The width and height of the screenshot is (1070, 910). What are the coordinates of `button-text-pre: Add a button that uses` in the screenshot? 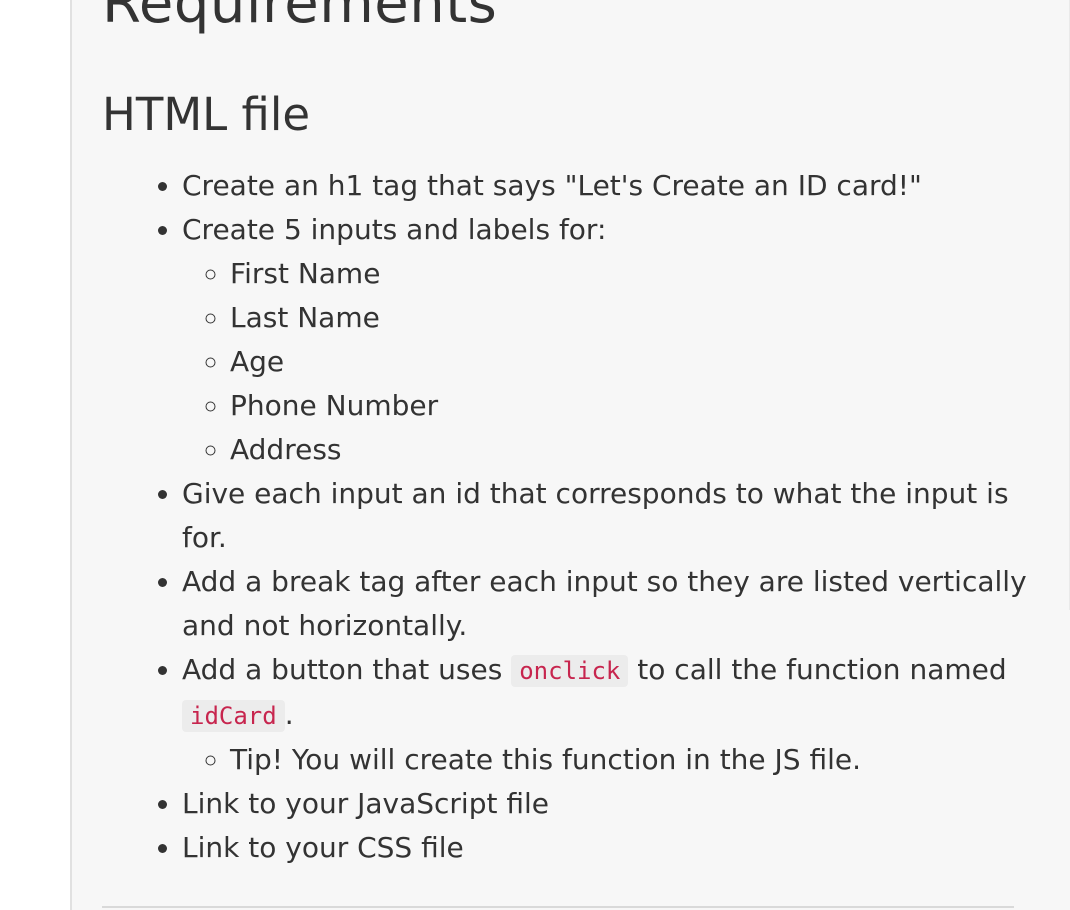 It's located at (347, 669).